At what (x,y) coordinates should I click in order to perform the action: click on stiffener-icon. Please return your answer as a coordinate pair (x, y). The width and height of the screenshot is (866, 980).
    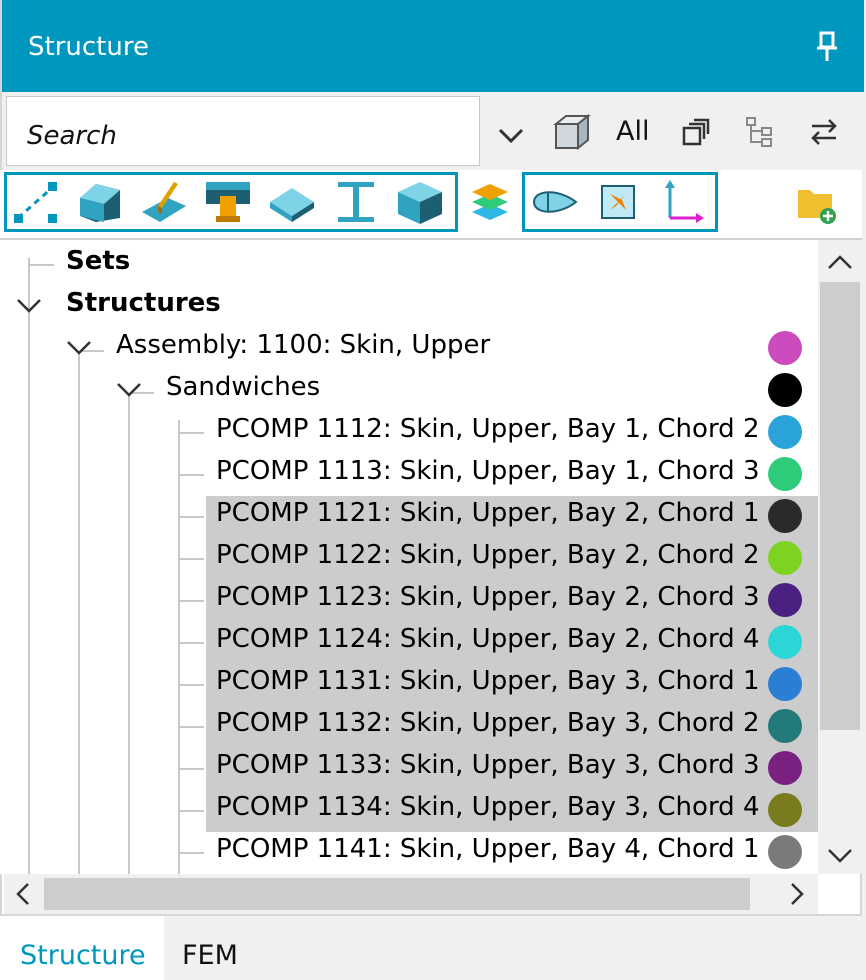
    Looking at the image, I should click on (164, 202).